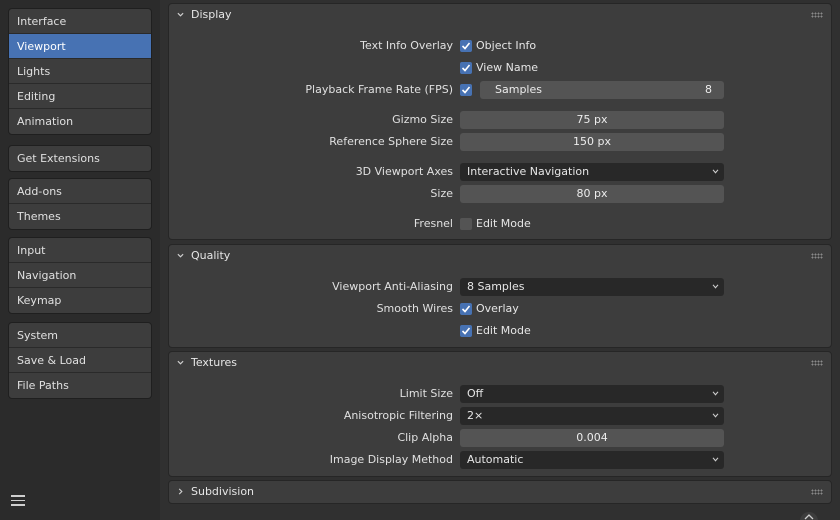 The image size is (840, 520). I want to click on gizmo-size-label: Gizmo Size, so click(422, 119).